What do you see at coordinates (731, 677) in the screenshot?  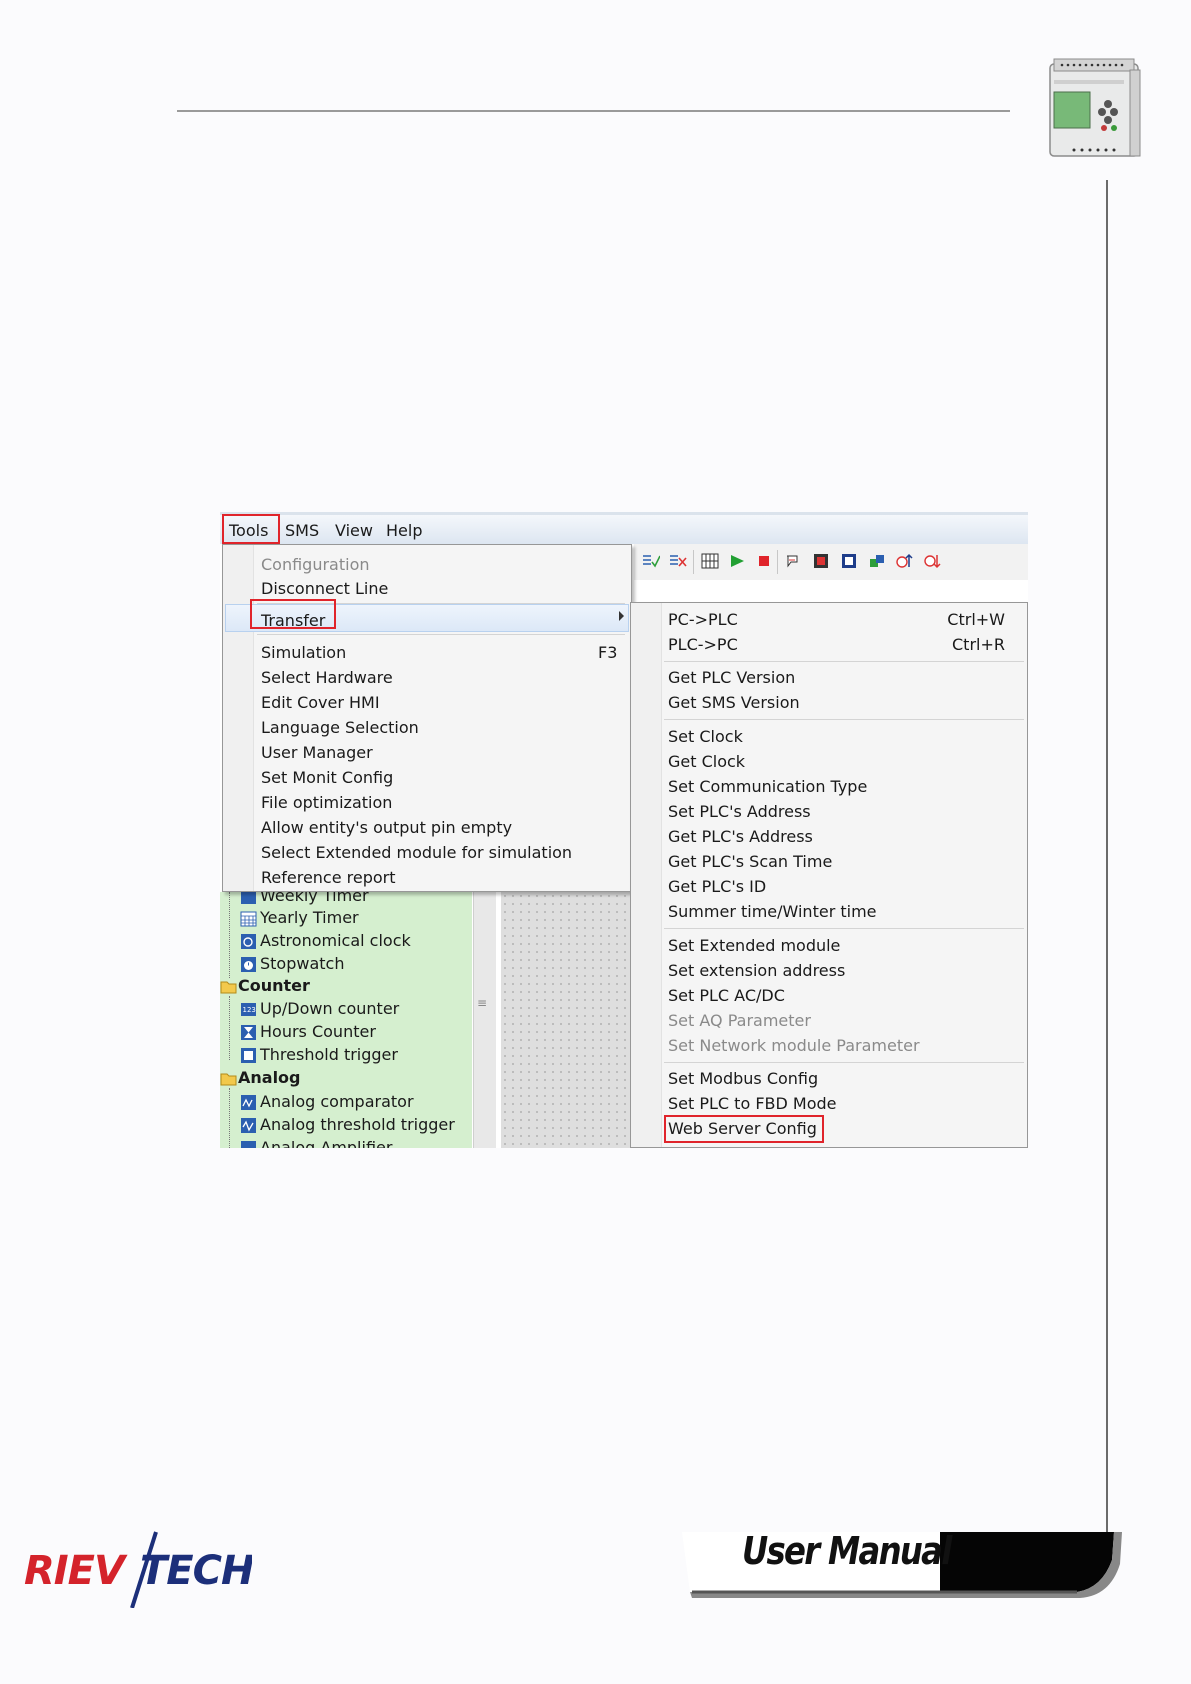 I see `submenu-item-get-plc-version: Get PLC Version` at bounding box center [731, 677].